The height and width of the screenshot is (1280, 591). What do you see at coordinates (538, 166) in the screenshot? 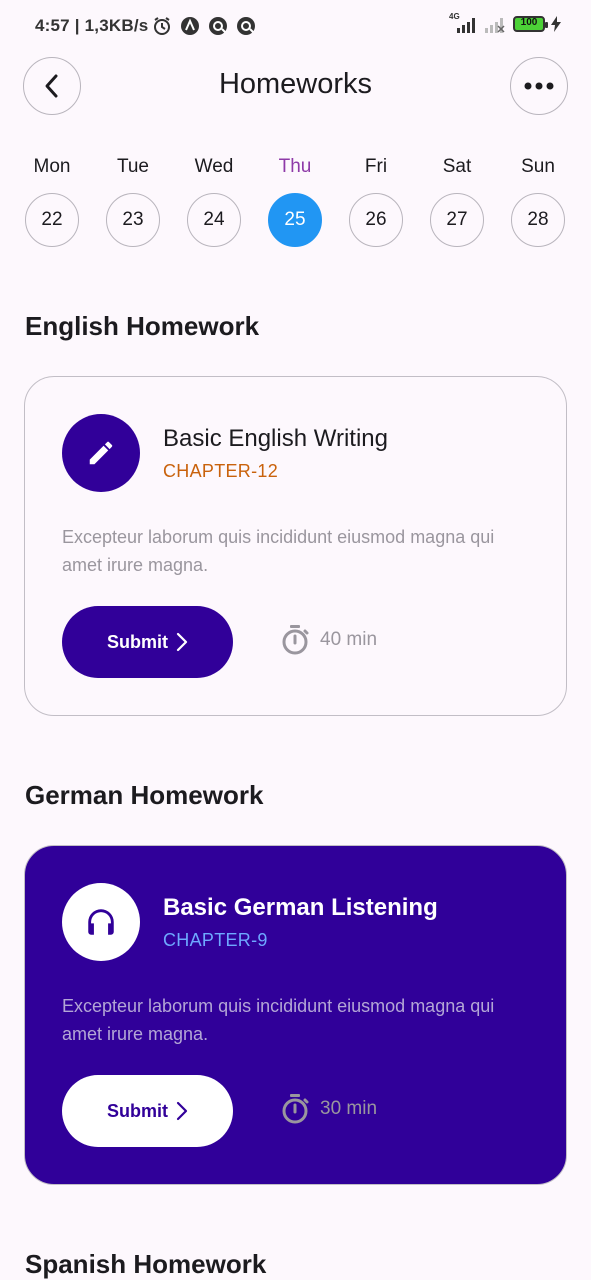
I see `day-name: Sun` at bounding box center [538, 166].